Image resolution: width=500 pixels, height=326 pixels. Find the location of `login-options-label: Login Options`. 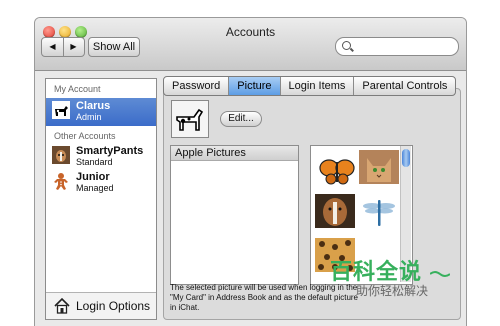

login-options-label: Login Options is located at coordinates (113, 306).